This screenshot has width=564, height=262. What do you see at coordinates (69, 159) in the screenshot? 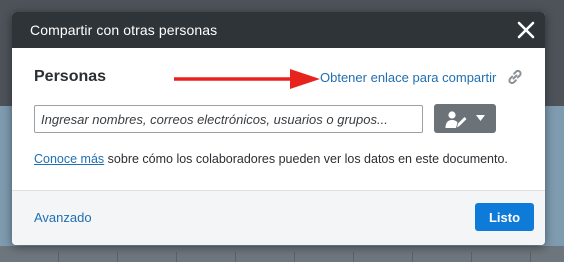
I see `learn-more-link: Conoce más` at bounding box center [69, 159].